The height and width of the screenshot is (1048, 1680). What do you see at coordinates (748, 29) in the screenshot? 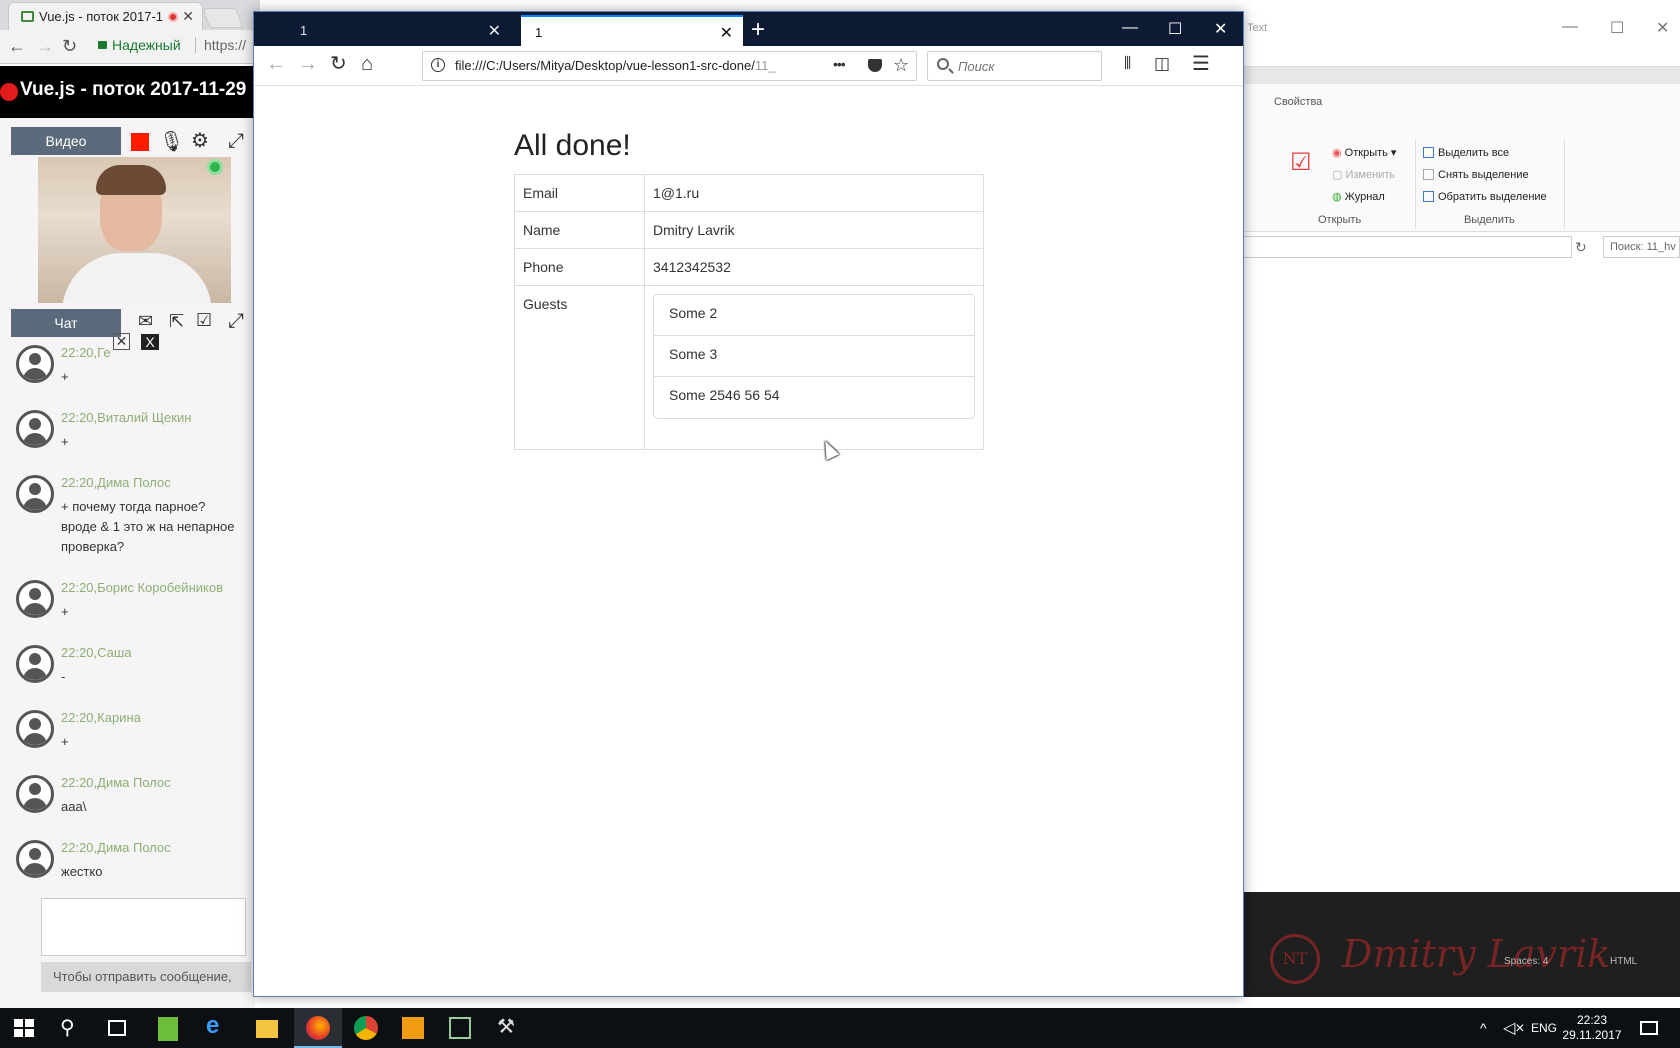
I see `firefox-tab-strip: 1 ✕ 1 ✕ + — ☐ ✕` at bounding box center [748, 29].